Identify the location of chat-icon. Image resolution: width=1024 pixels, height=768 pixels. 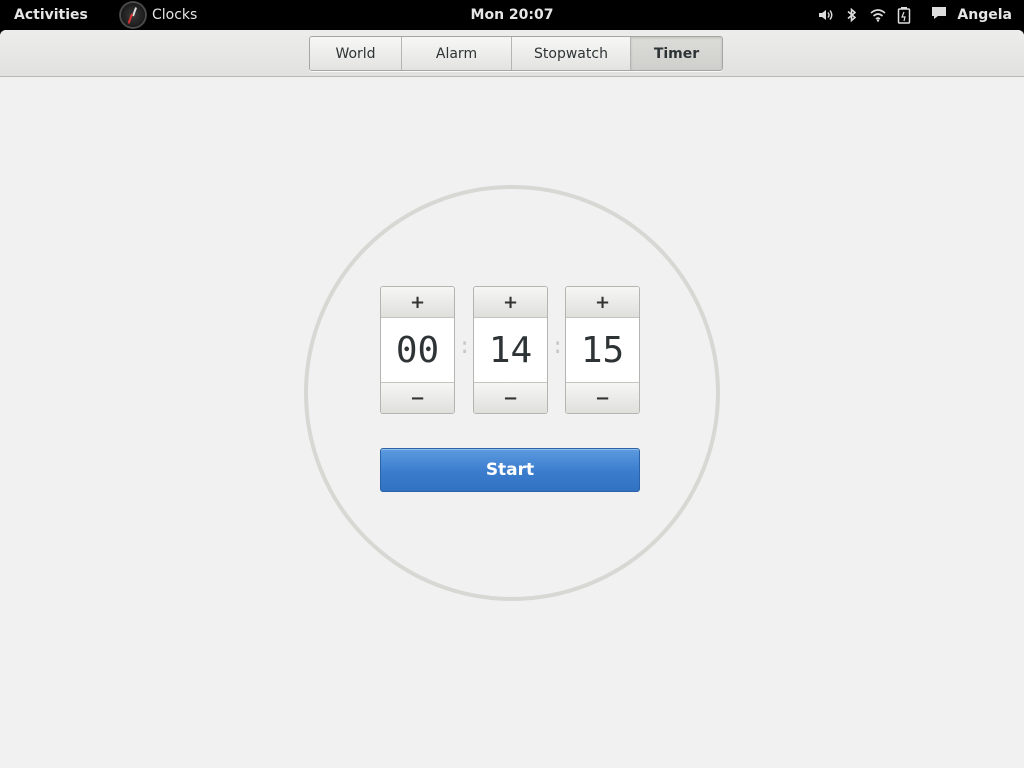
(939, 15).